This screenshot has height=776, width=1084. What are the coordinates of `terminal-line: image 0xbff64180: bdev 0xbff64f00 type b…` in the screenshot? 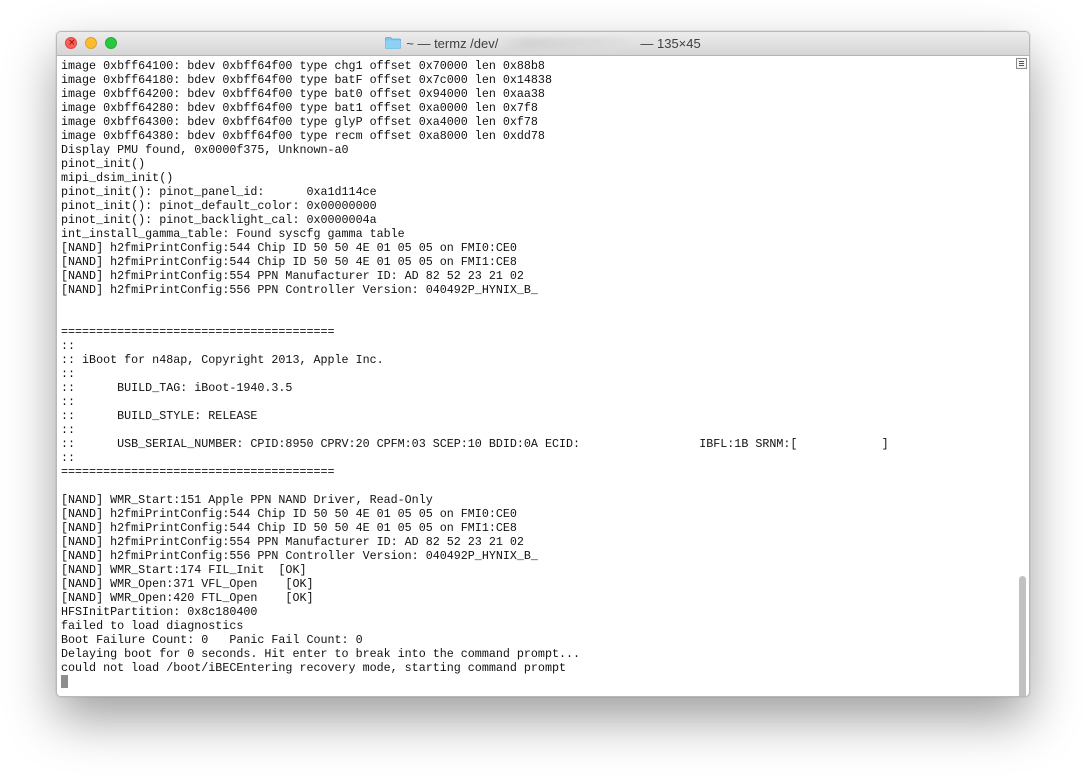 It's located at (306, 80).